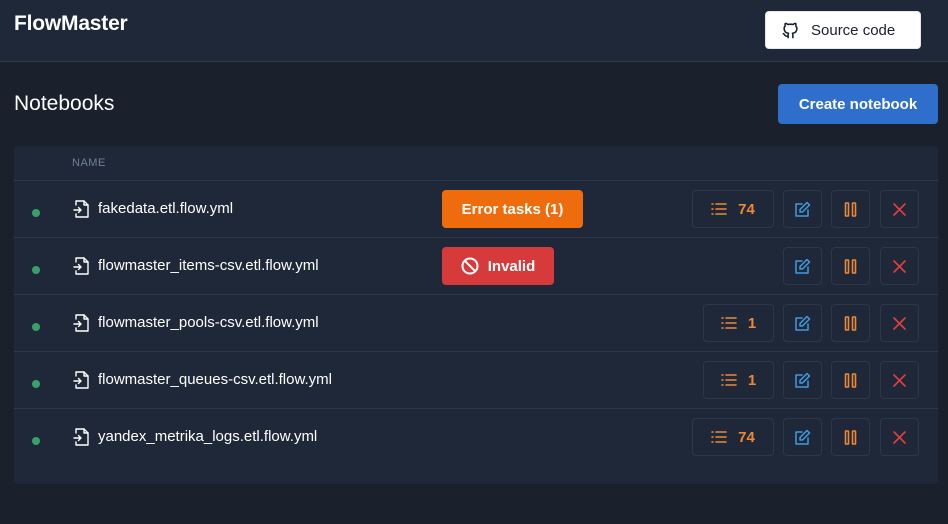 Image resolution: width=948 pixels, height=524 pixels. I want to click on table-row: flowmaster_queues-csv.etl.flow.yml 1, so click(476, 380).